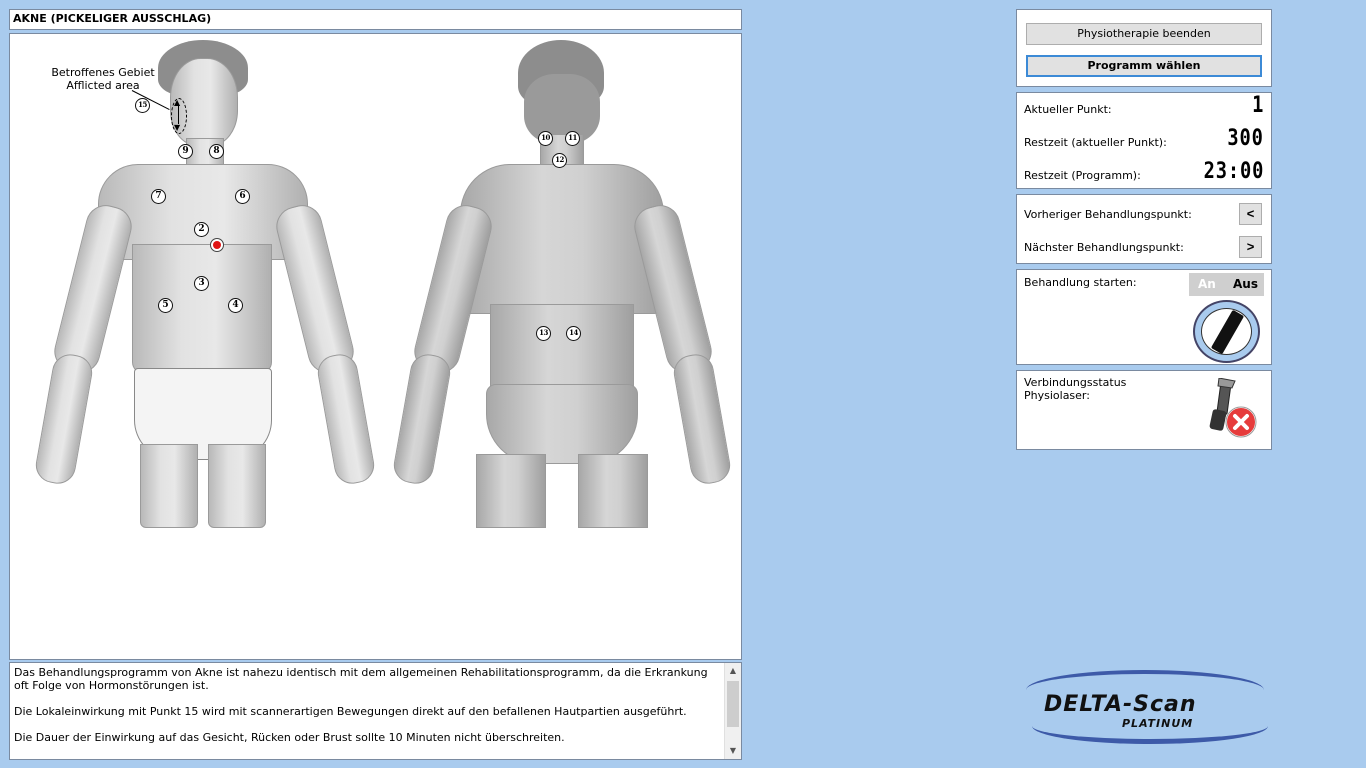 Image resolution: width=1366 pixels, height=768 pixels. What do you see at coordinates (1104, 247) in the screenshot?
I see `next-point-label: Nächster Behandlungspunkt:` at bounding box center [1104, 247].